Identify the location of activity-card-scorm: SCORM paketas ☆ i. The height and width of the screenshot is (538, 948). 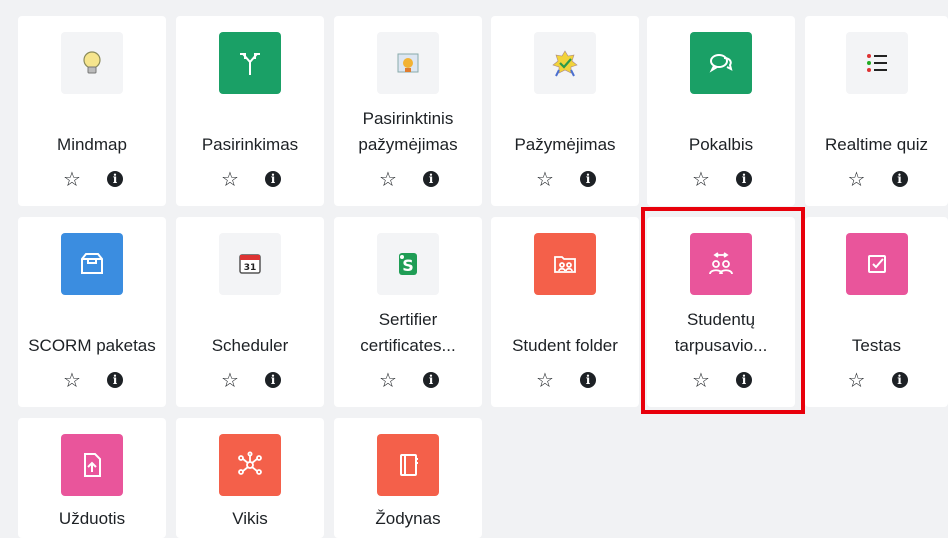
(92, 312).